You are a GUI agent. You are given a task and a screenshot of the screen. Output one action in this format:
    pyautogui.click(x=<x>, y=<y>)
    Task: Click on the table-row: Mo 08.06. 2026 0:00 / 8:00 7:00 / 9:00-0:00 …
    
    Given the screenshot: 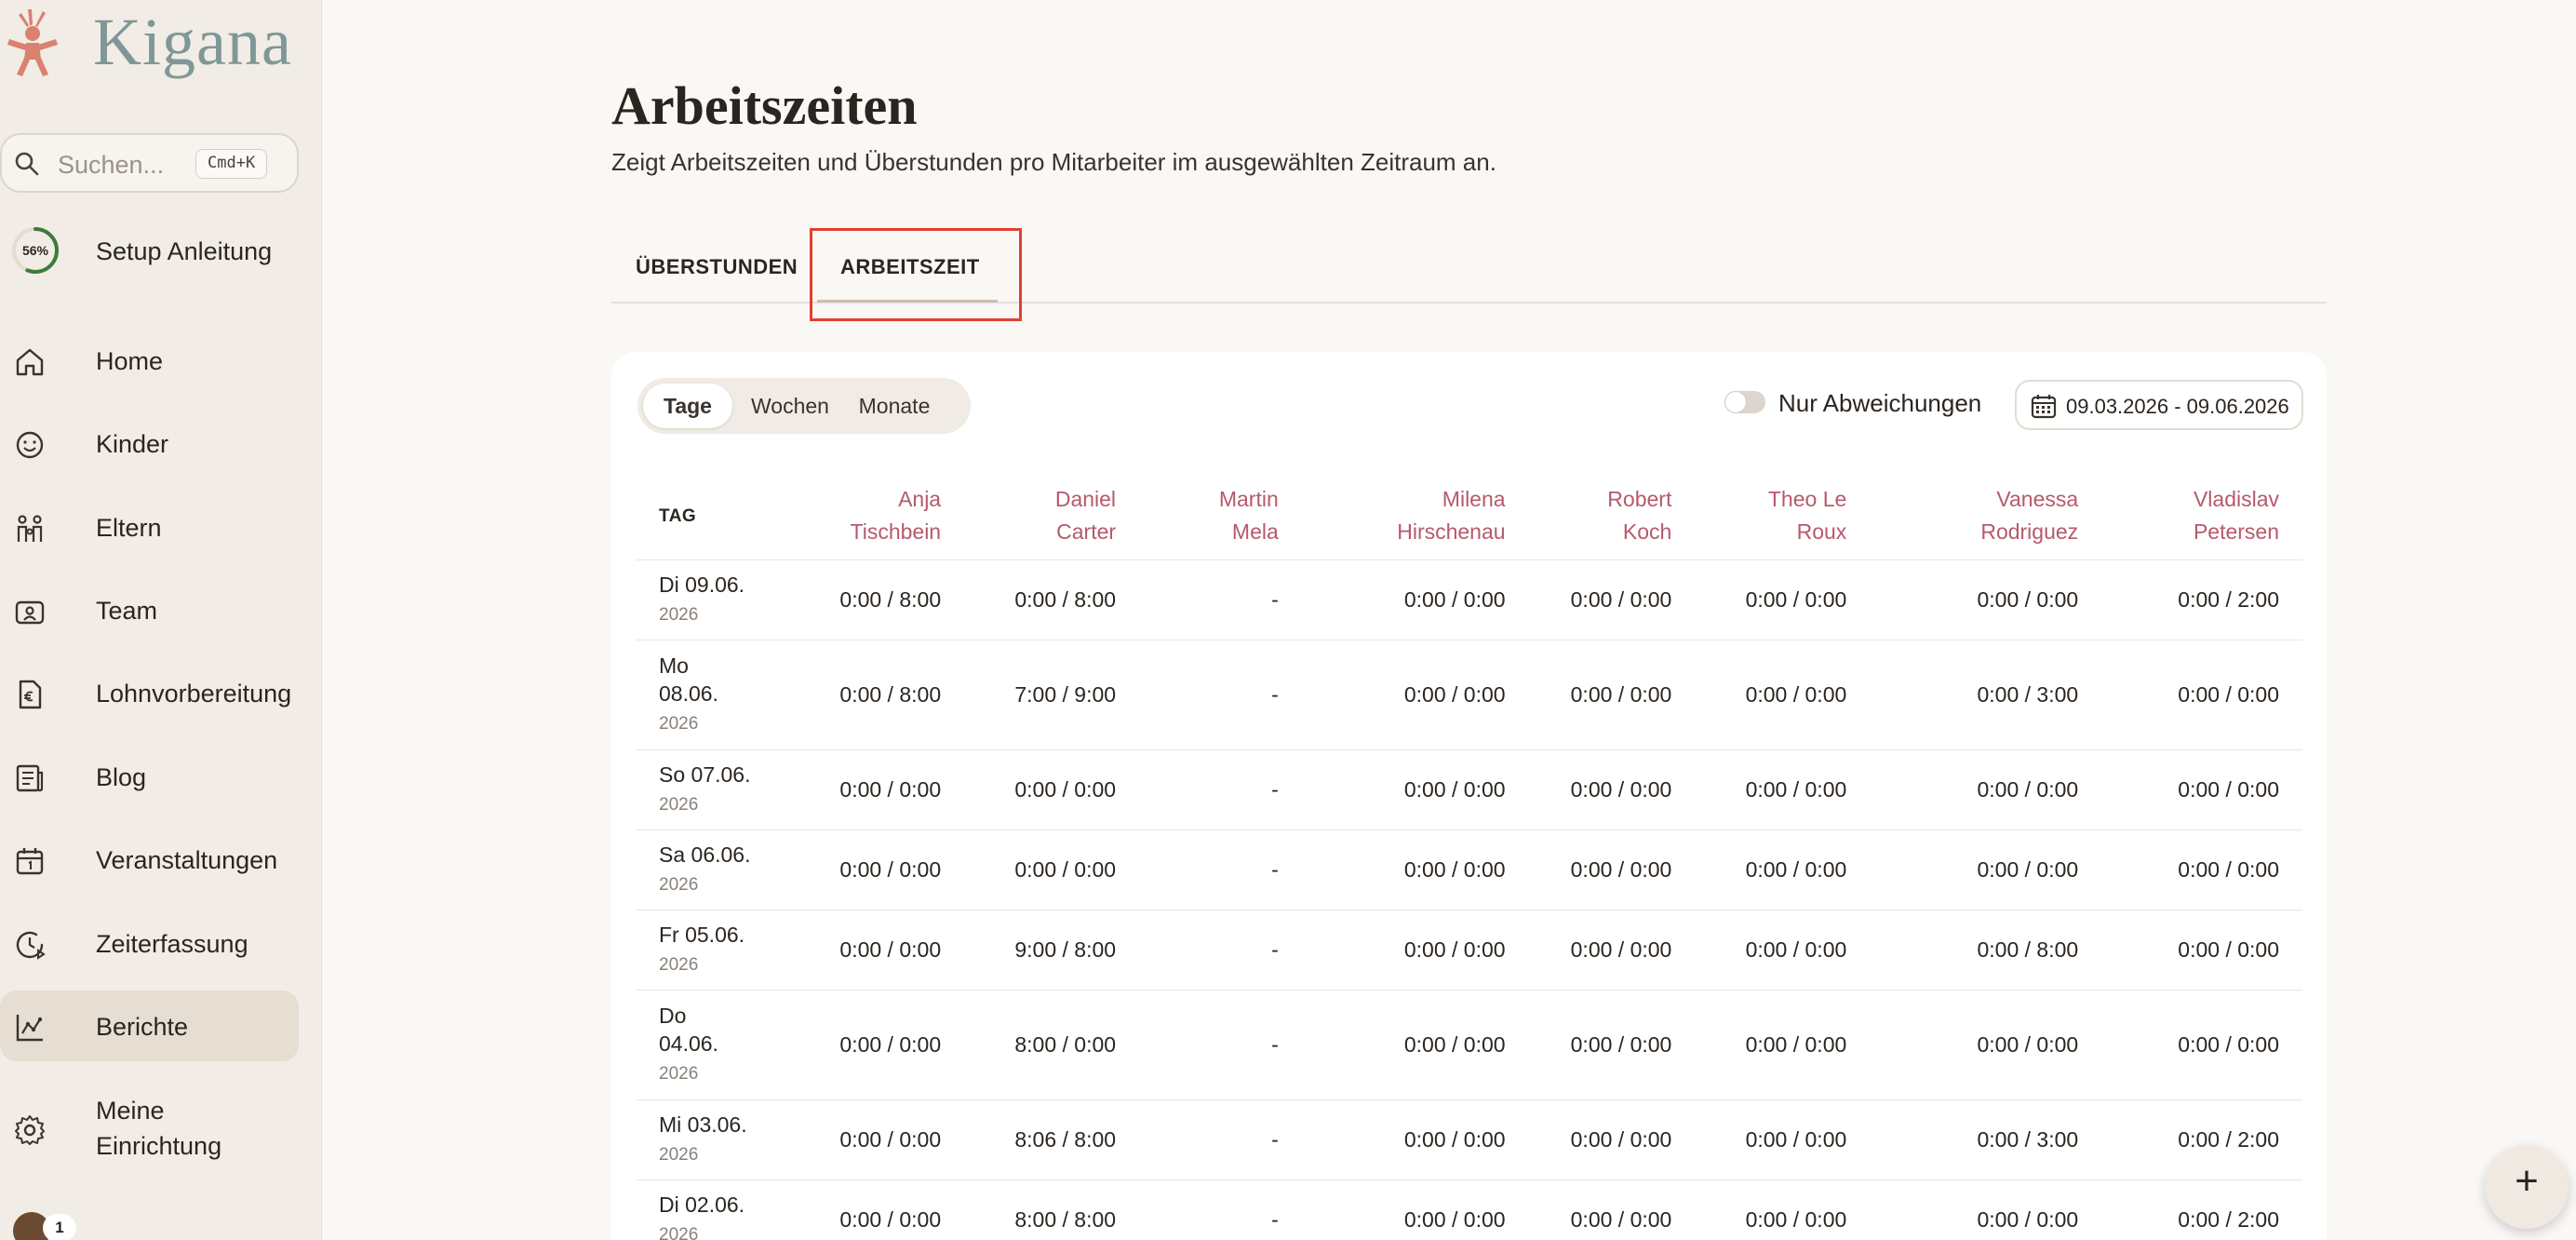 What is the action you would take?
    pyautogui.click(x=1469, y=695)
    